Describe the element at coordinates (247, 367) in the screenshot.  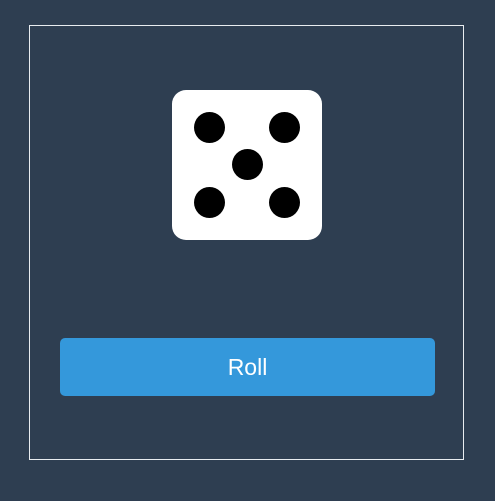
I see `roll-button: Roll` at that location.